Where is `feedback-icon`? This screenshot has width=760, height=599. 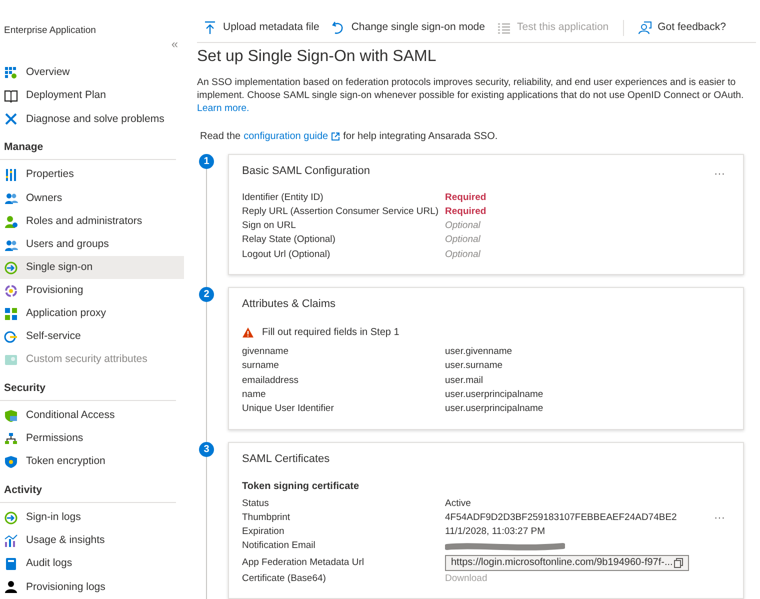
feedback-icon is located at coordinates (645, 27).